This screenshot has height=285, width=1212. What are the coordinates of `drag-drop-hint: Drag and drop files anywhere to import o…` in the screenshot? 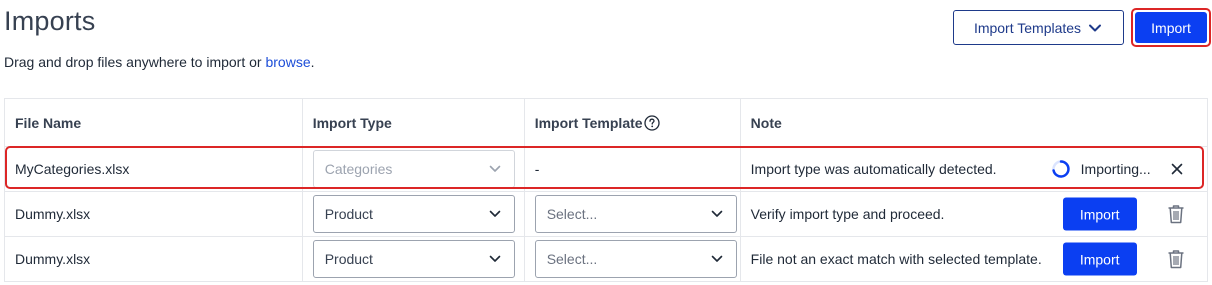 It's located at (159, 62).